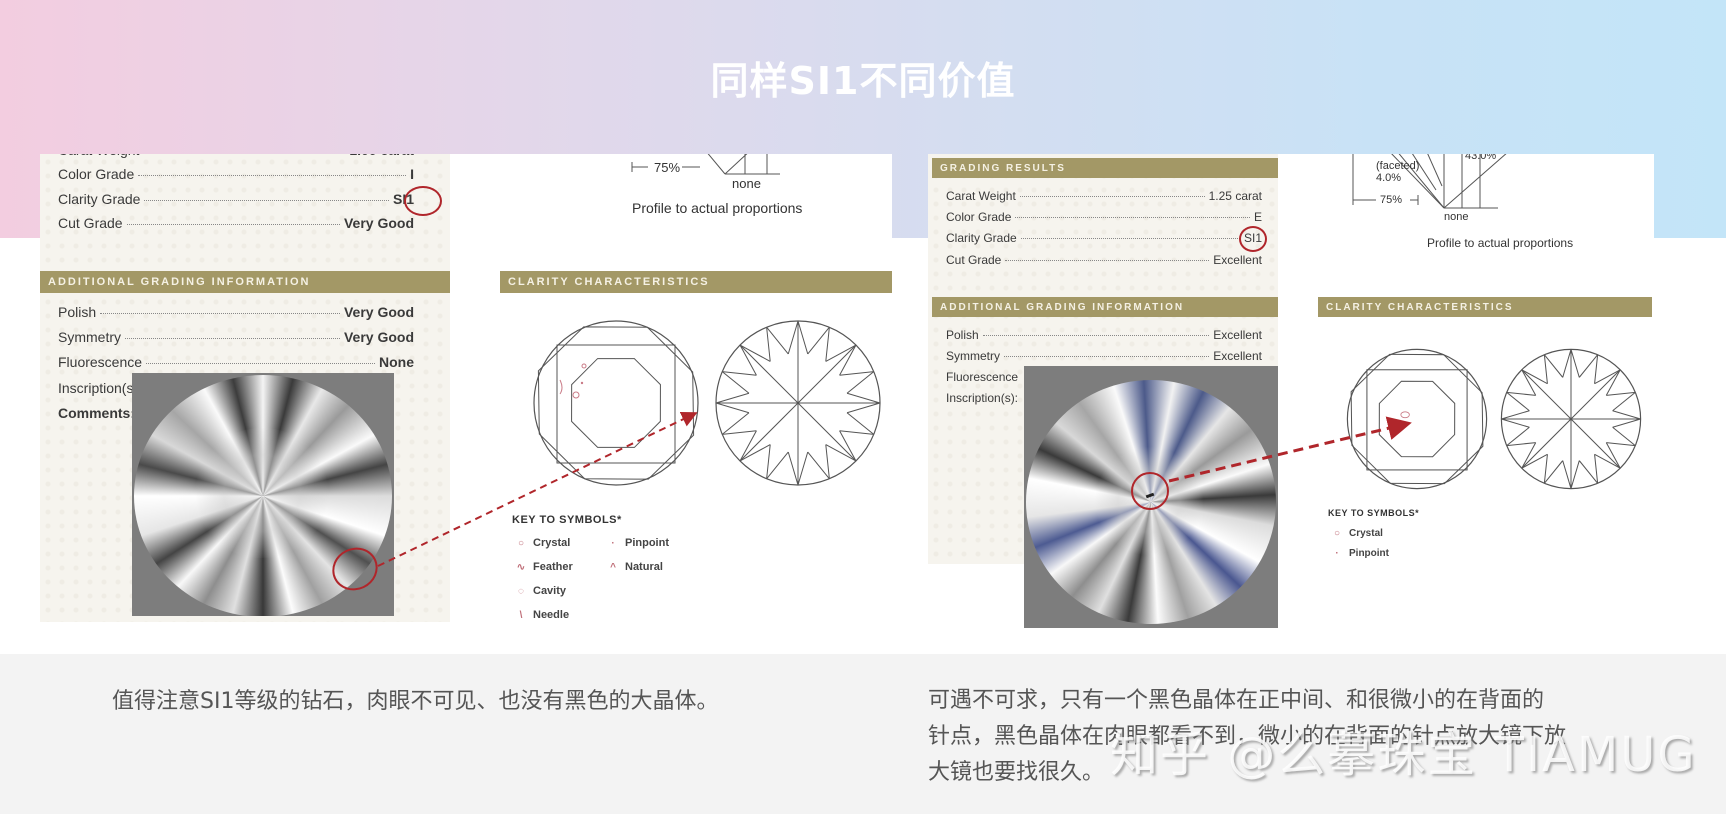  Describe the element at coordinates (1403, 755) in the screenshot. I see `watermark: 知乎 @么摹珠宝 TIAMUG` at that location.